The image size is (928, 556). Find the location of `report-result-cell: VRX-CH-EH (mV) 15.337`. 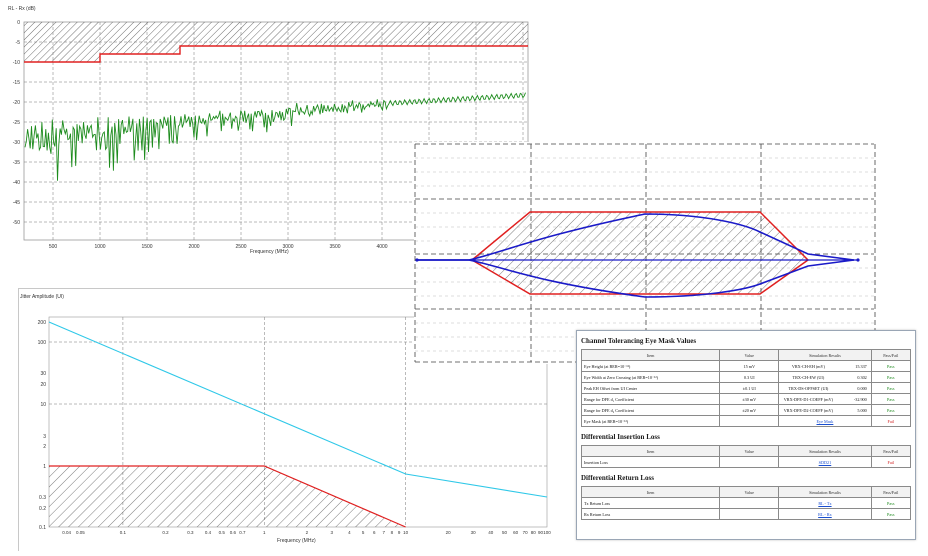

report-result-cell: VRX-CH-EH (mV) 15.337 is located at coordinates (825, 366).